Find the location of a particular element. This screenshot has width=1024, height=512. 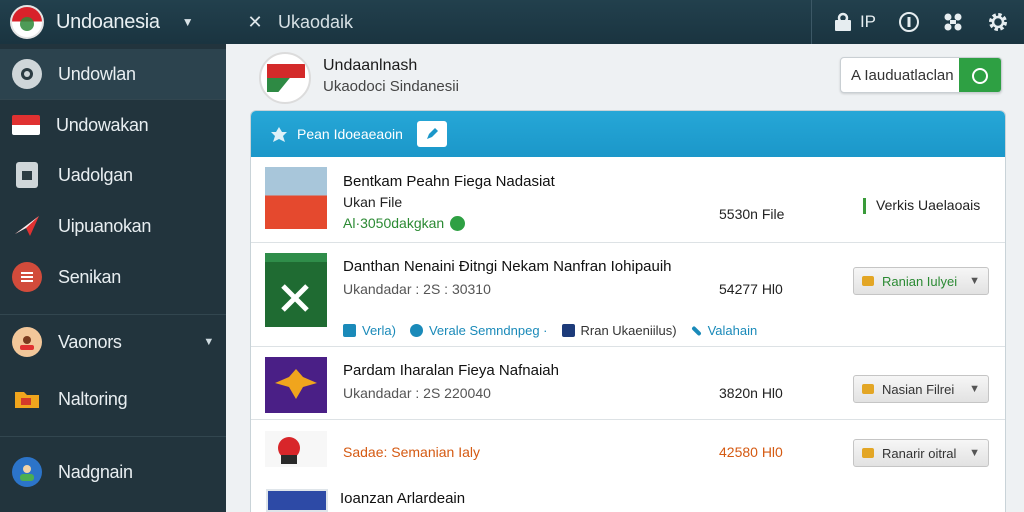

footer-thumbnail is located at coordinates (297, 500).